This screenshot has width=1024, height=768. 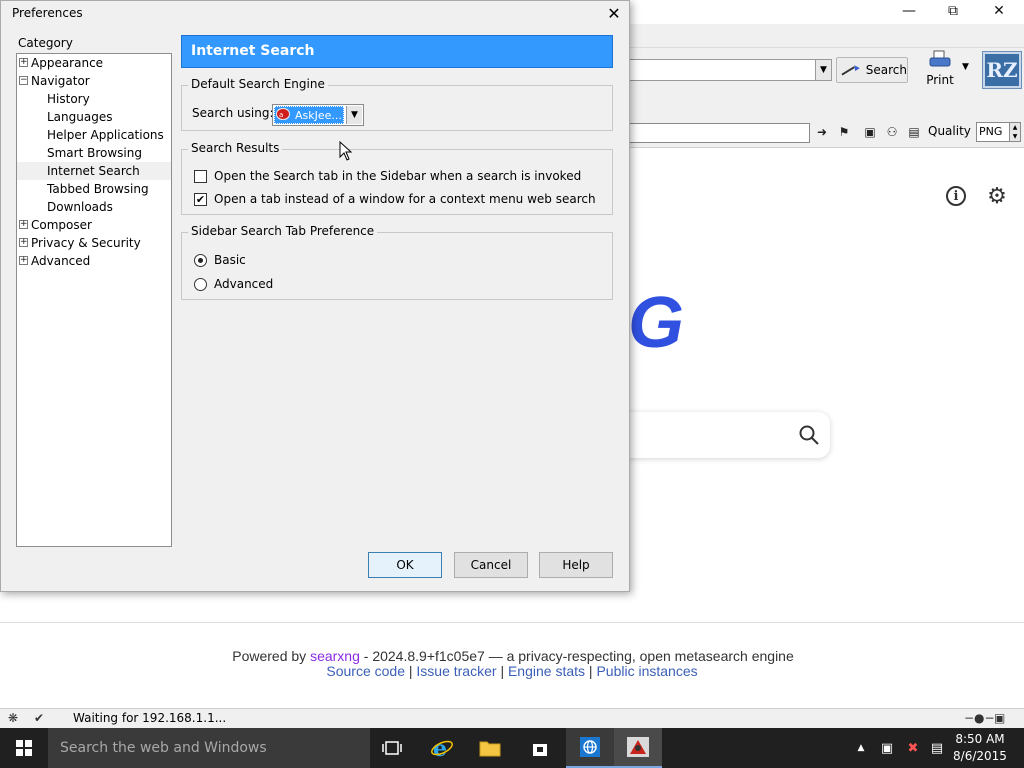 I want to click on tree-item-label: Helper Applications, so click(x=105, y=135).